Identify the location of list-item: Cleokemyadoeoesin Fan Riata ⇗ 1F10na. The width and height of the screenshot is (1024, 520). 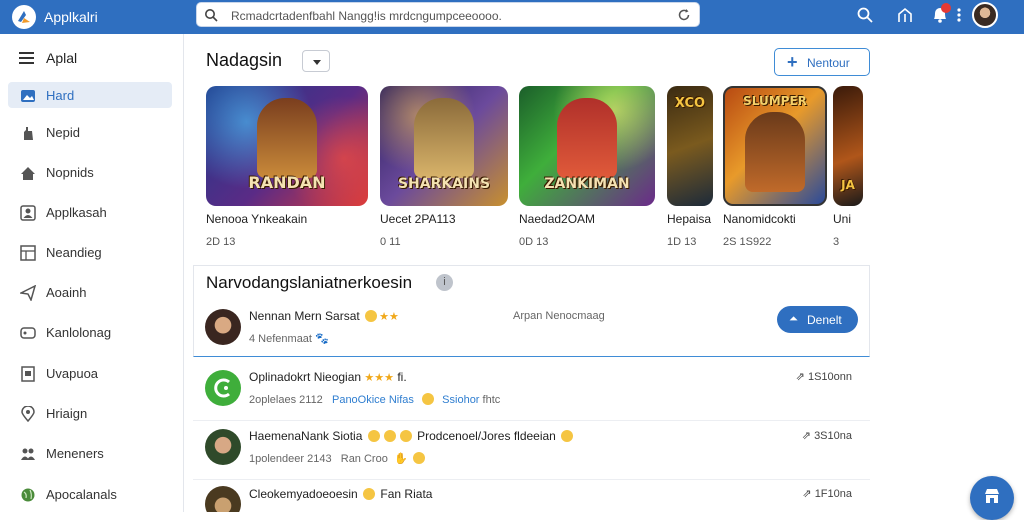
(531, 499).